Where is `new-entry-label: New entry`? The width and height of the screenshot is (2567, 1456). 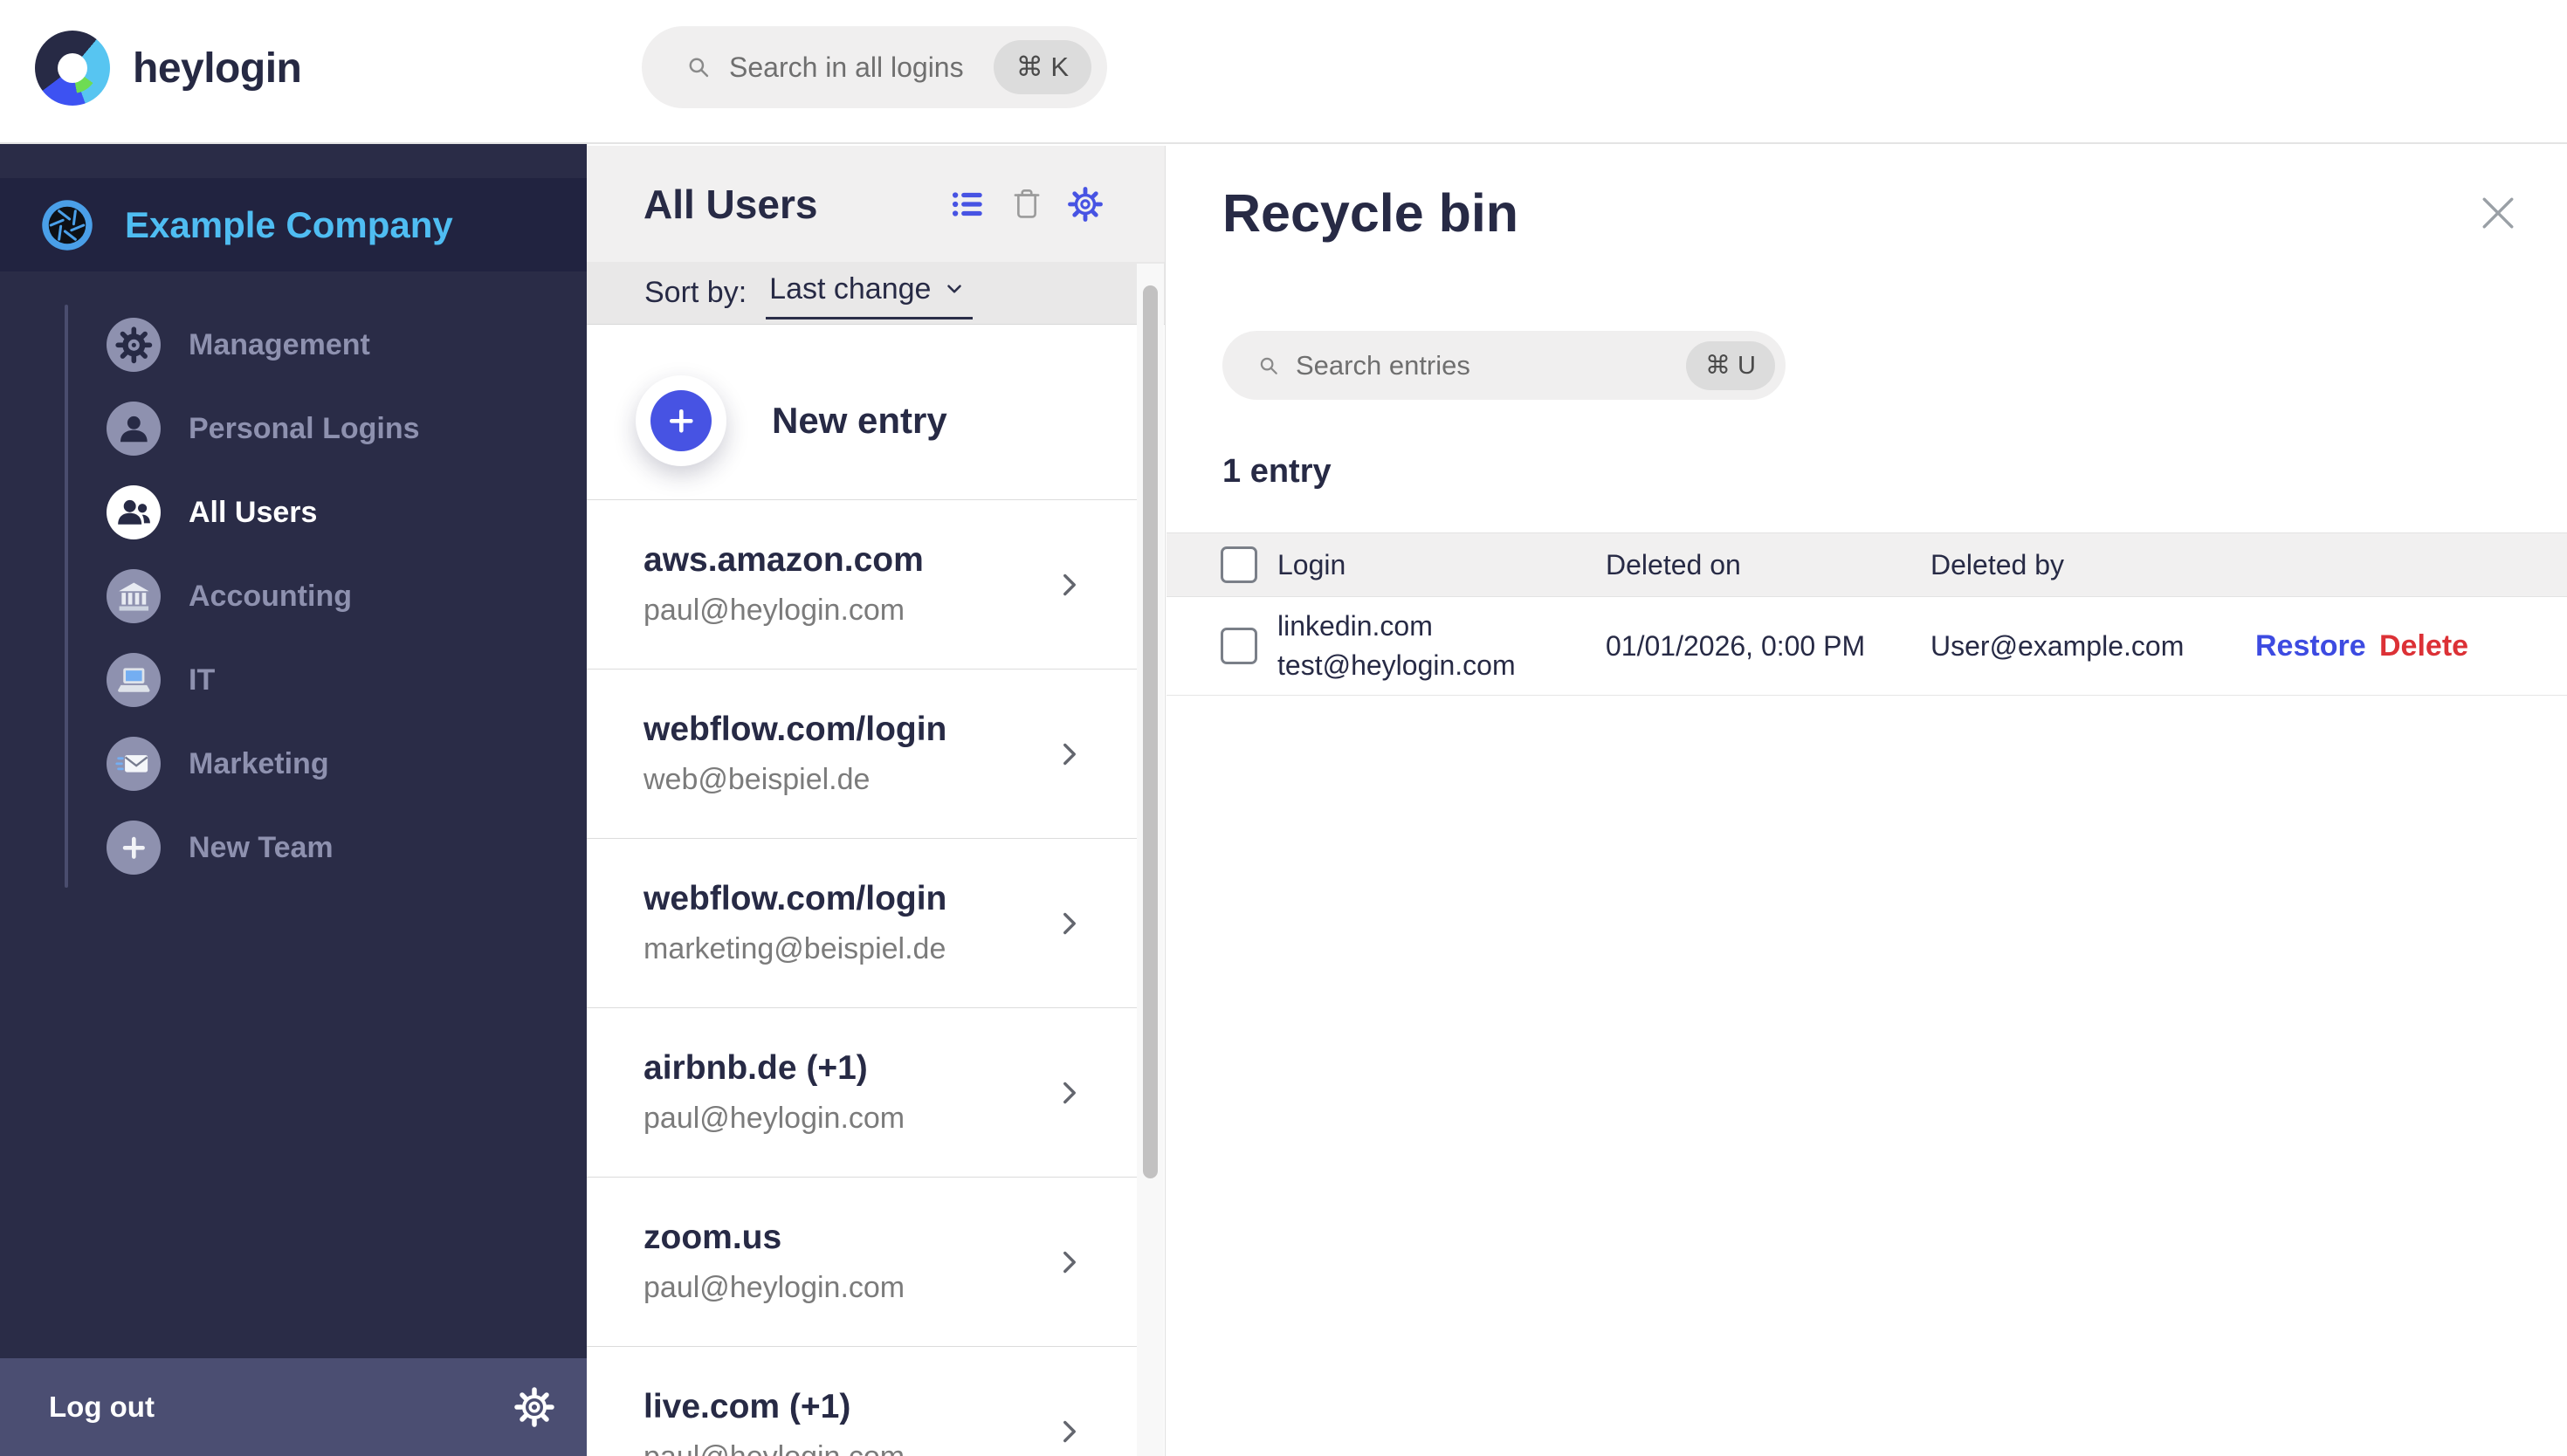 new-entry-label: New entry is located at coordinates (859, 420).